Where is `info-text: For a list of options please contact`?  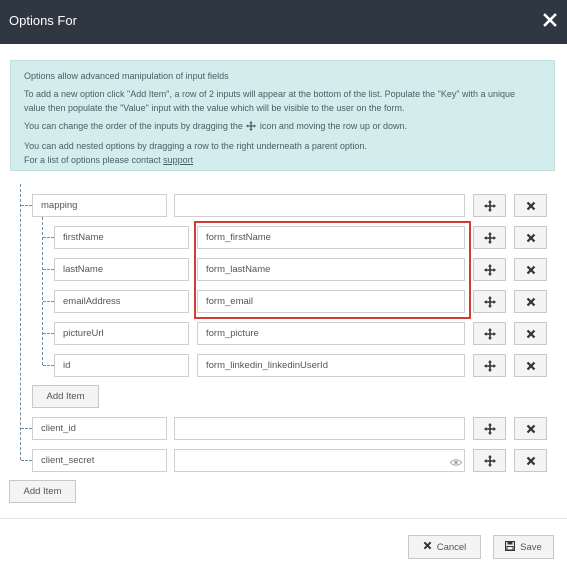 info-text: For a list of options please contact is located at coordinates (92, 160).